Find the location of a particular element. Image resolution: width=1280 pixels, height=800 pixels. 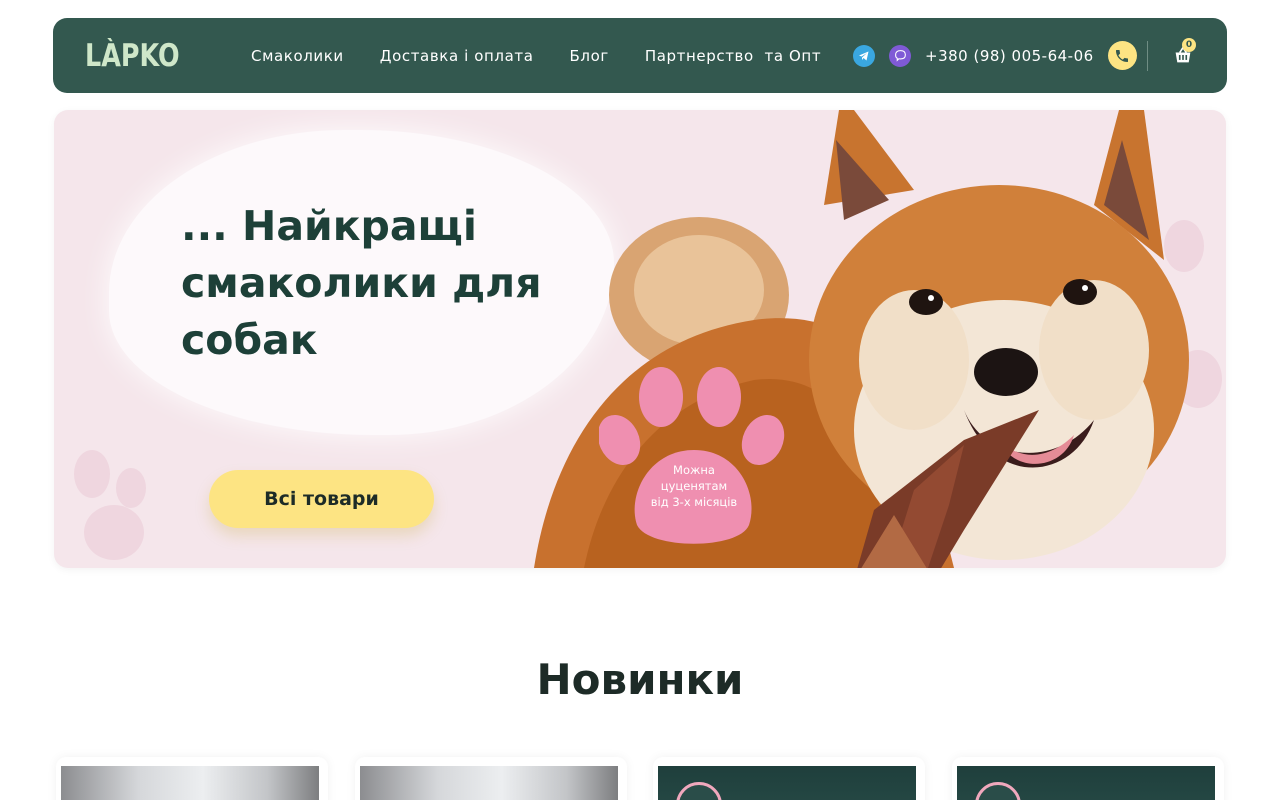

phone-icon is located at coordinates (1122, 55).